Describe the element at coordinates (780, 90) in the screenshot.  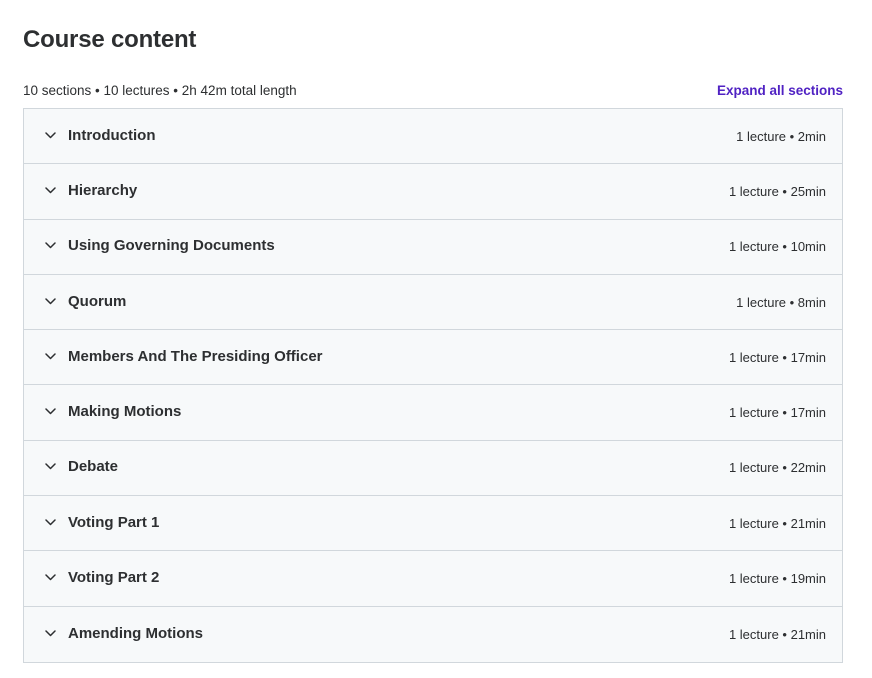
I see `expand-all-sections-button: Expand all sections` at that location.